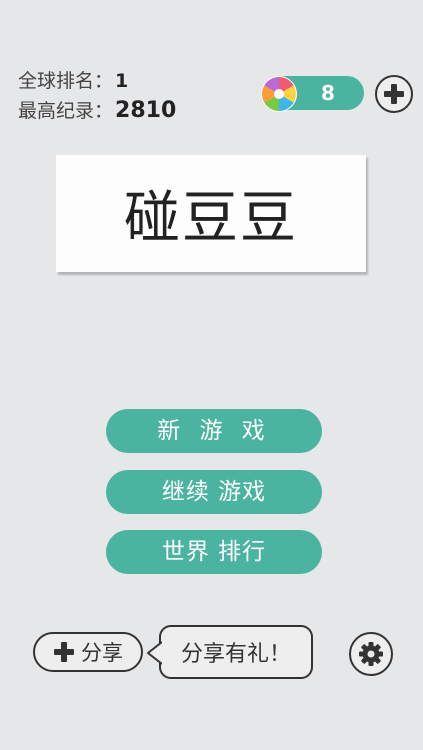 The height and width of the screenshot is (750, 423). I want to click on coin-count: 8, so click(328, 93).